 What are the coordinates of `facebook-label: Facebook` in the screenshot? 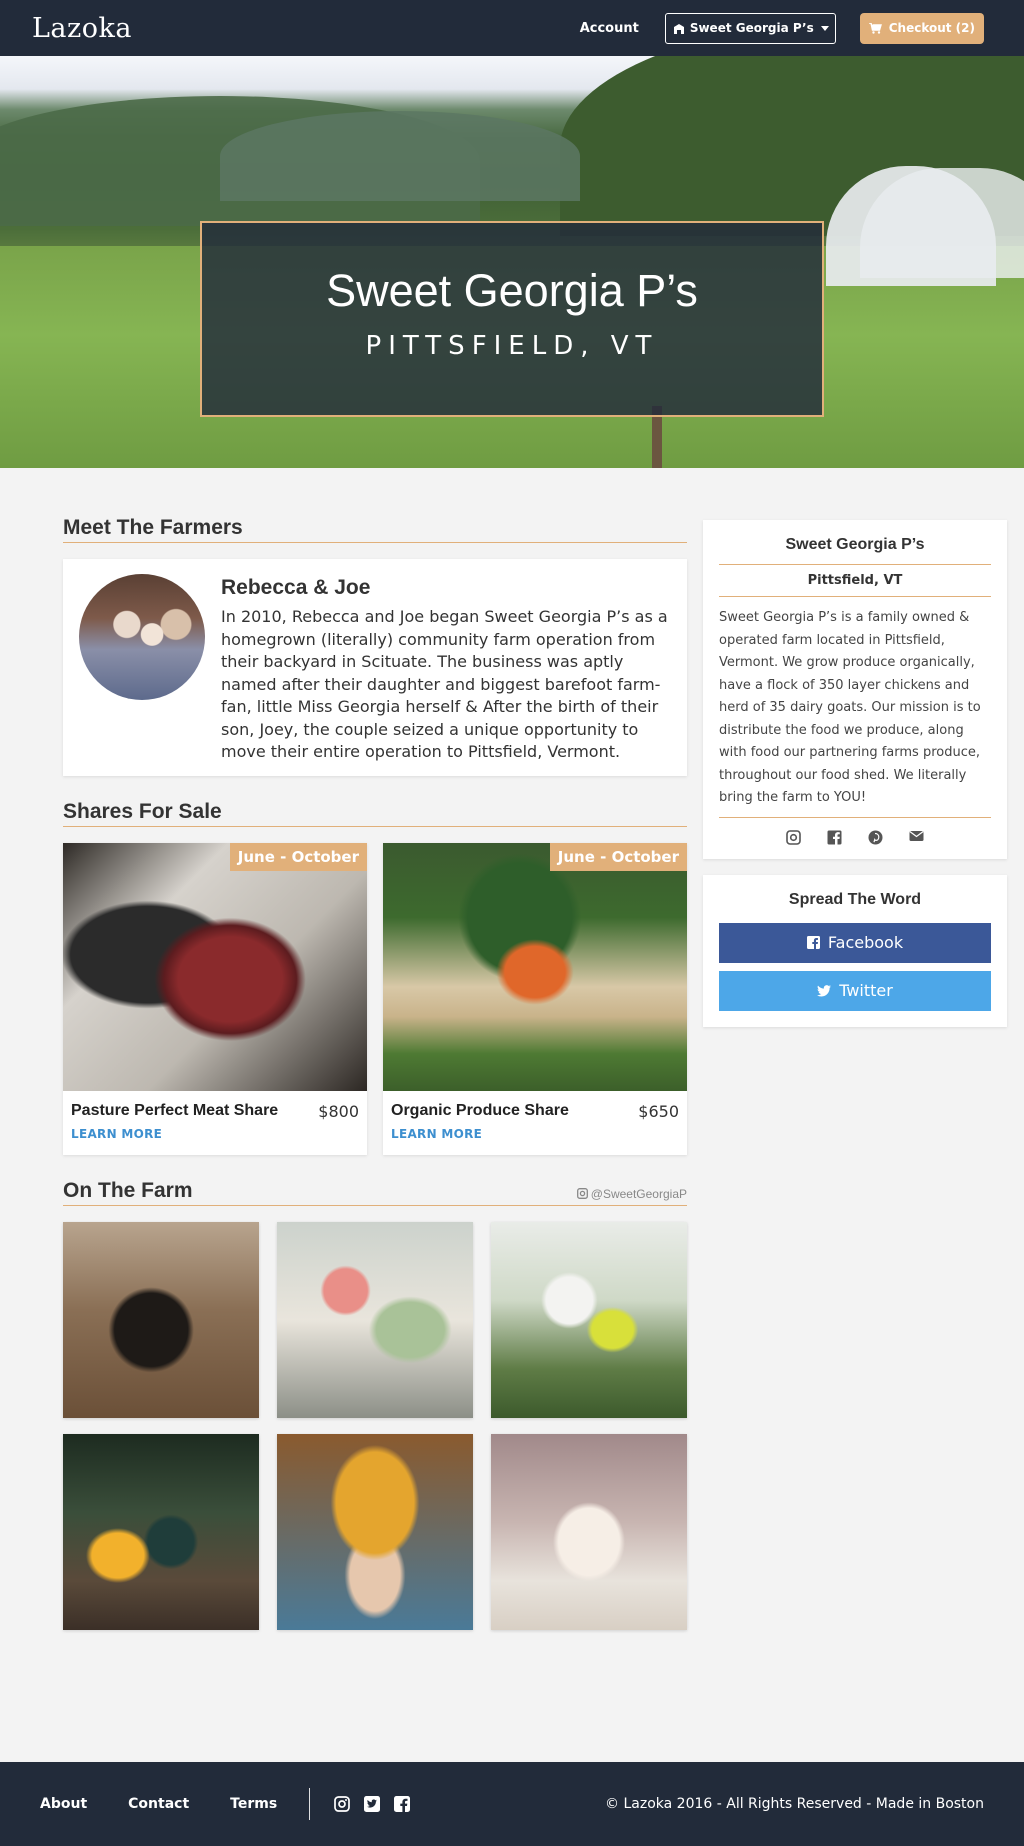 It's located at (865, 942).